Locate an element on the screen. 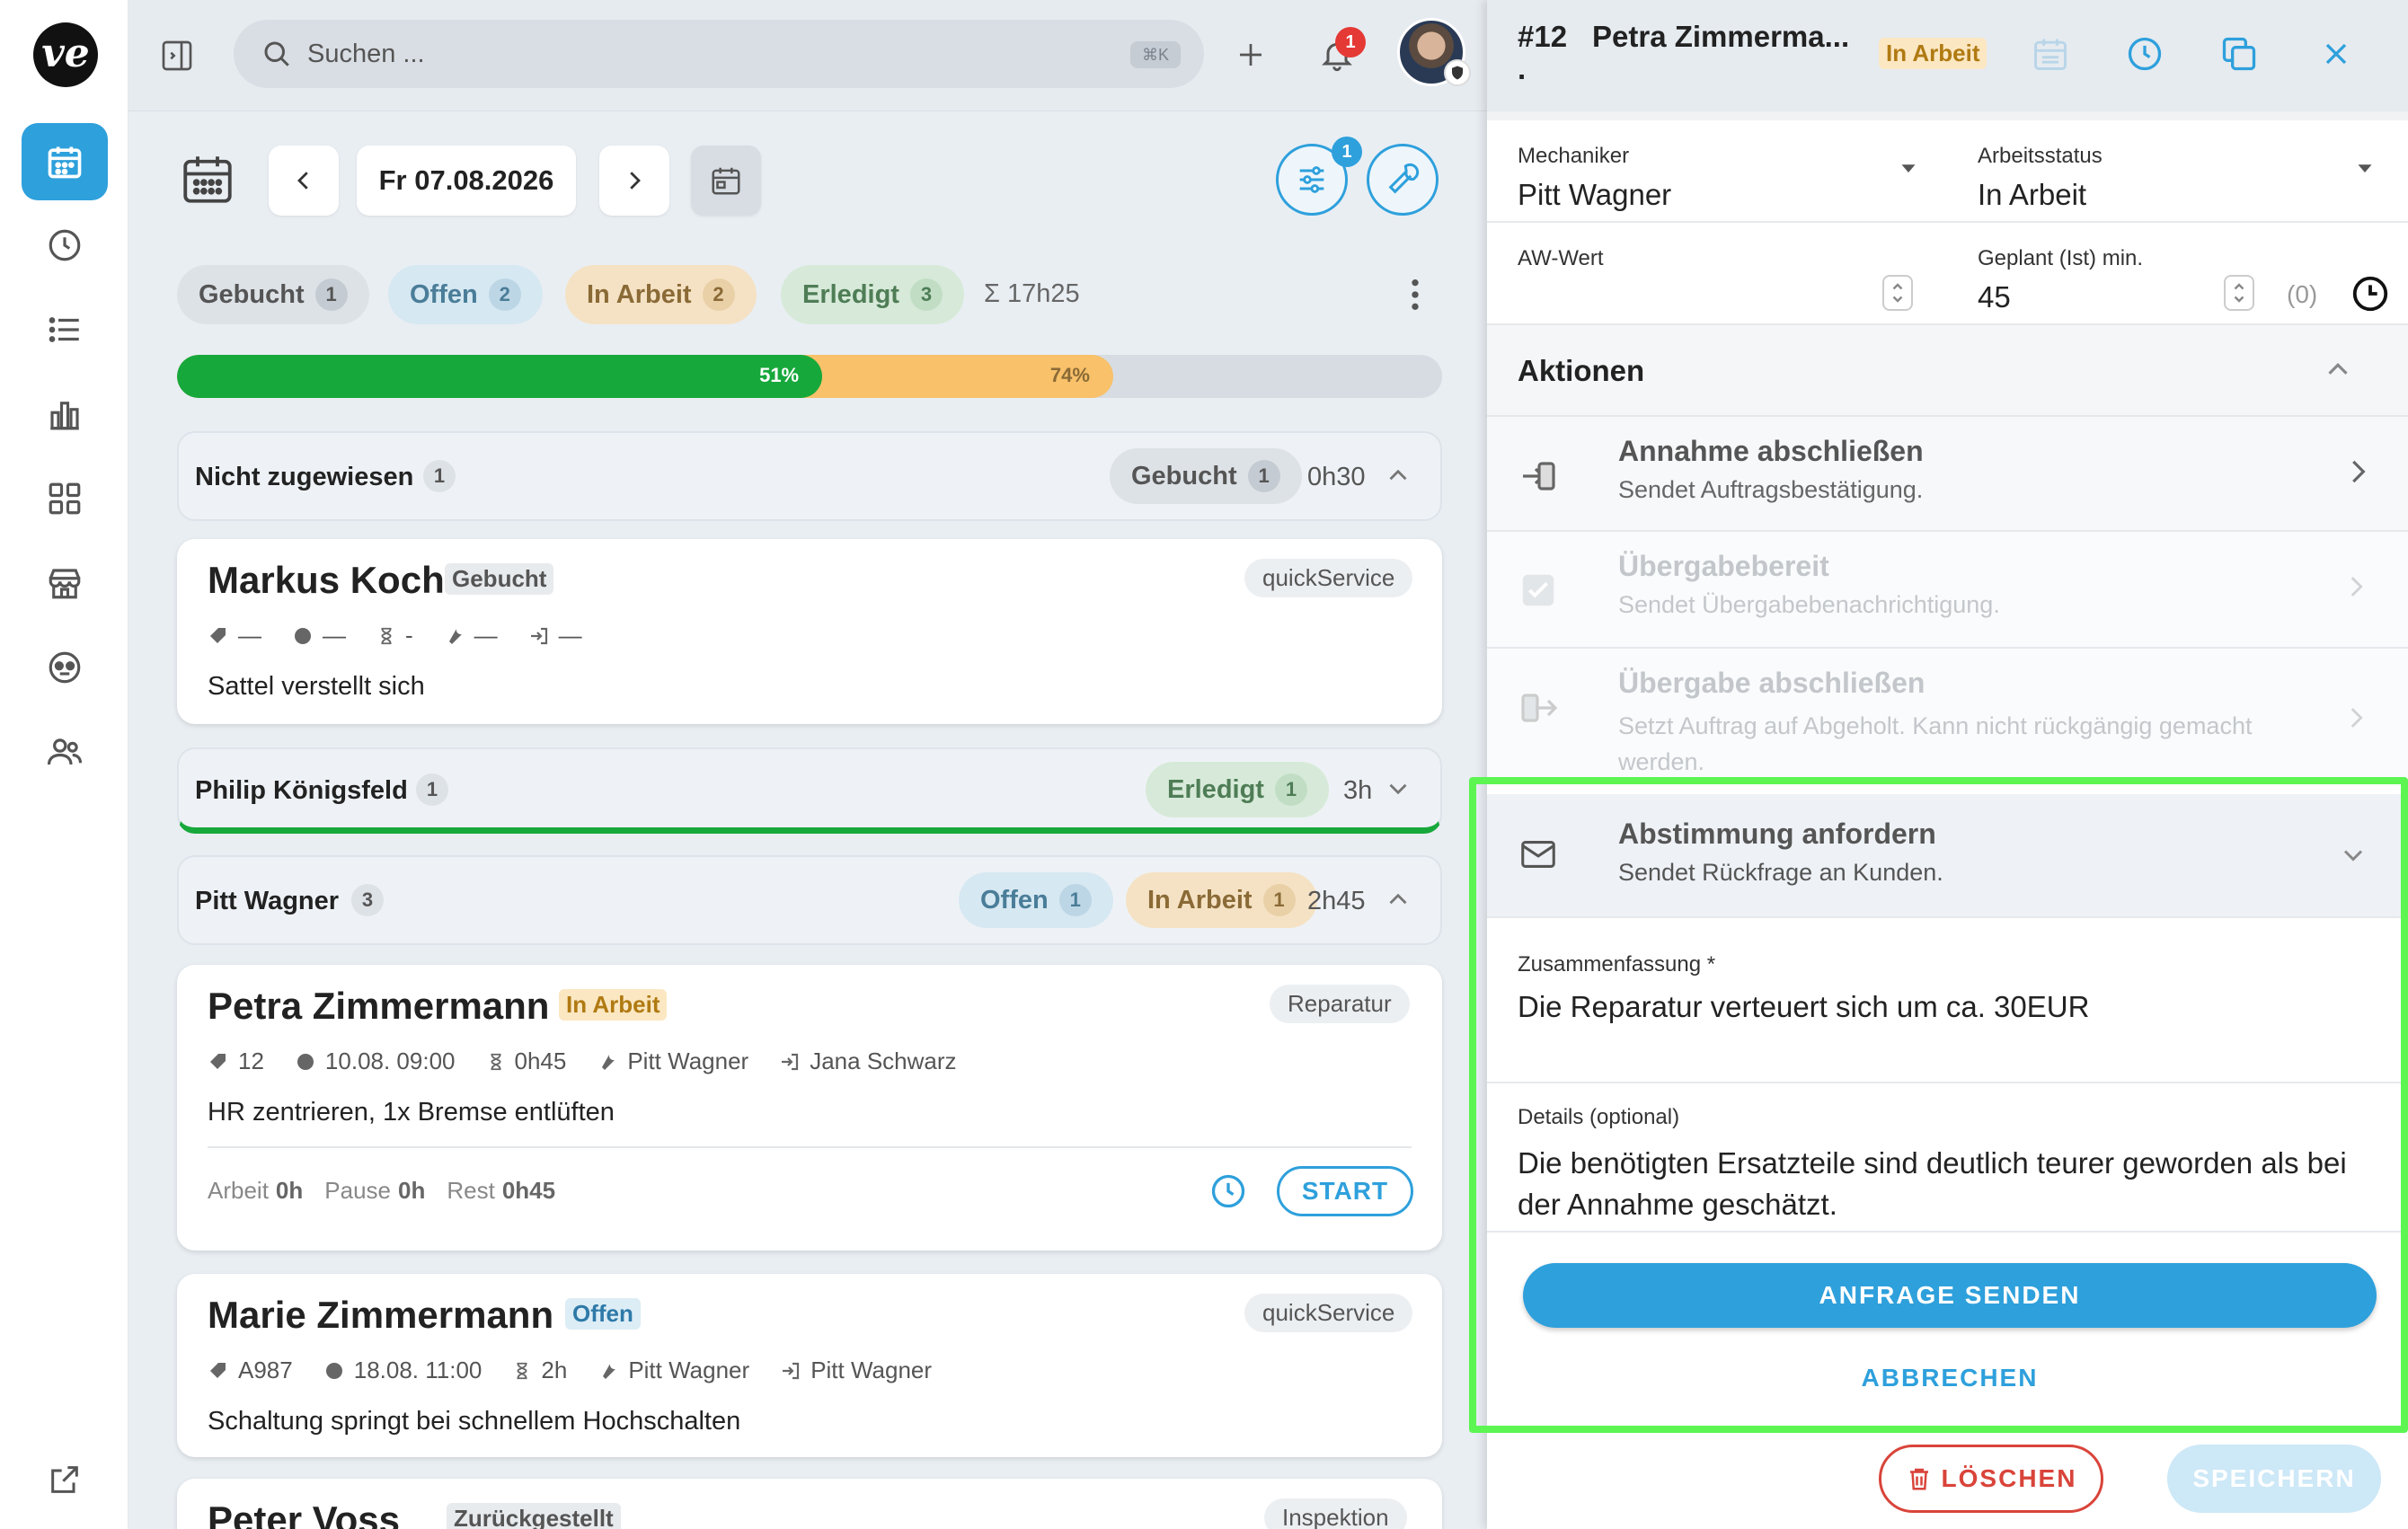 The height and width of the screenshot is (1529, 2408). external-link-icon is located at coordinates (65, 1480).